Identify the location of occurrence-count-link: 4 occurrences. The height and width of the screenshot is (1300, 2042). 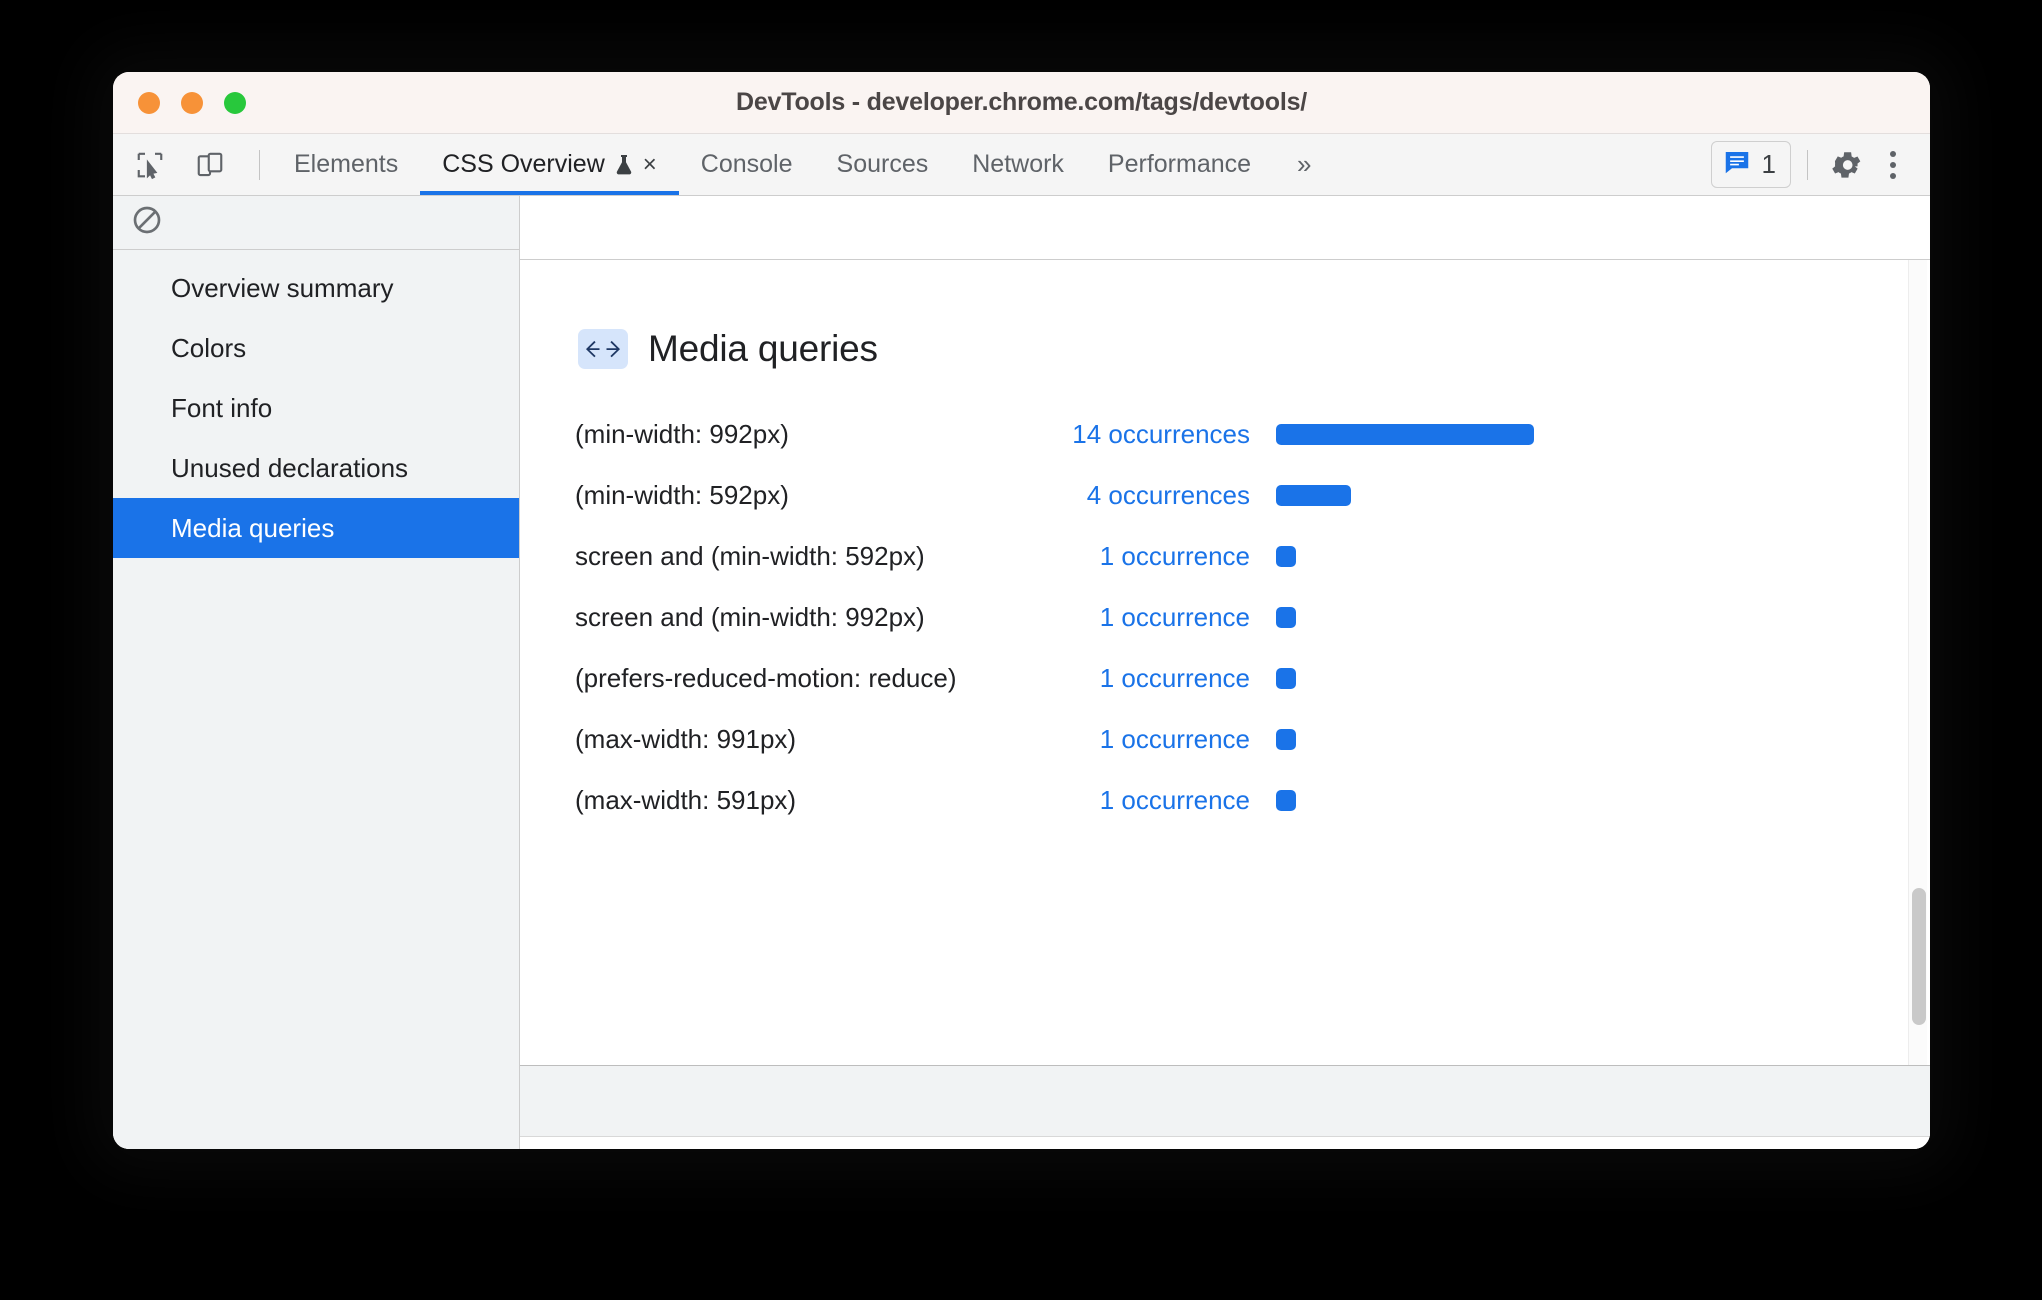
(1125, 495).